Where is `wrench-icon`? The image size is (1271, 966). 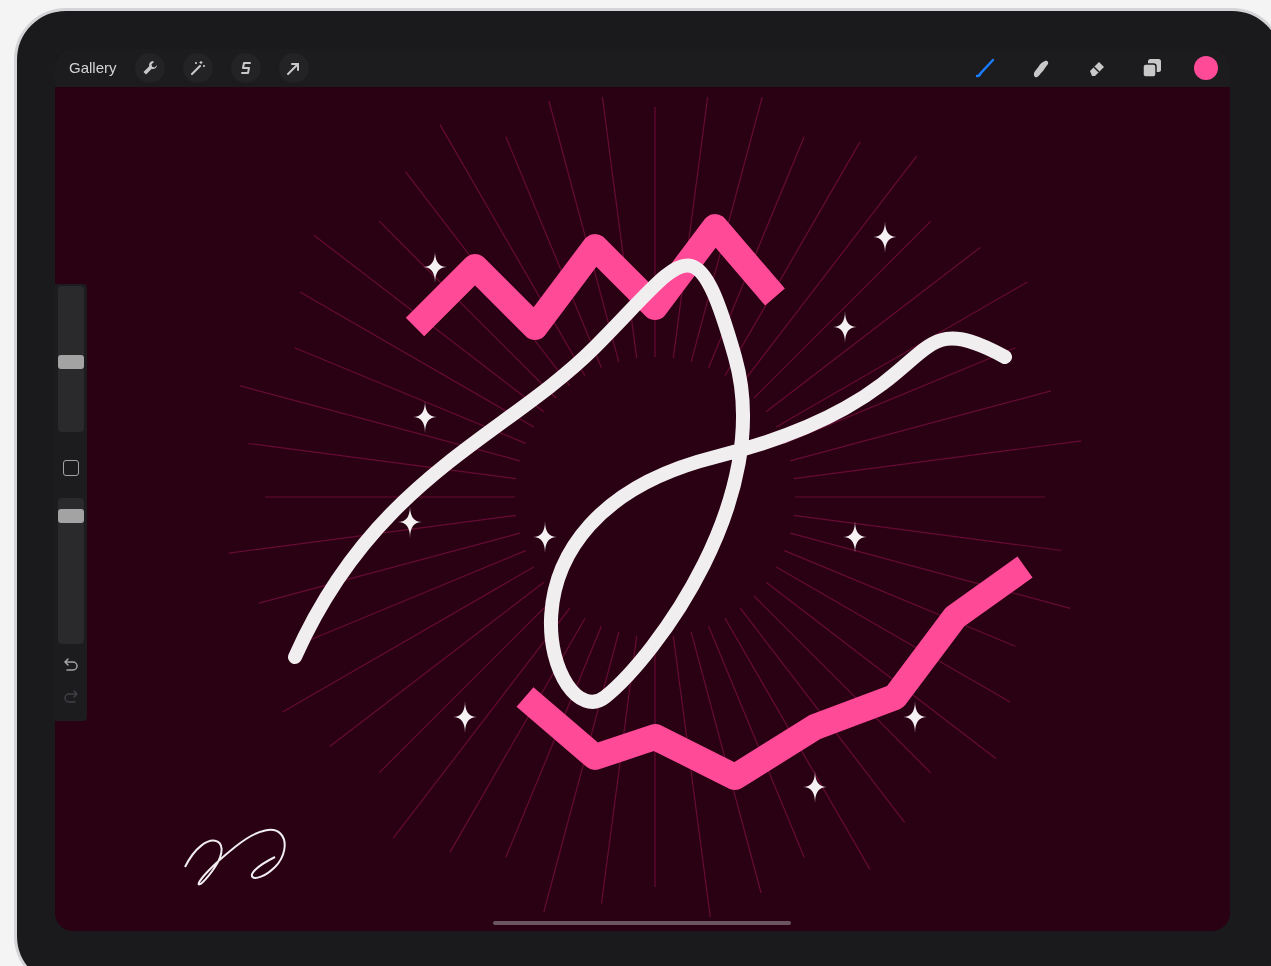
wrench-icon is located at coordinates (149, 68).